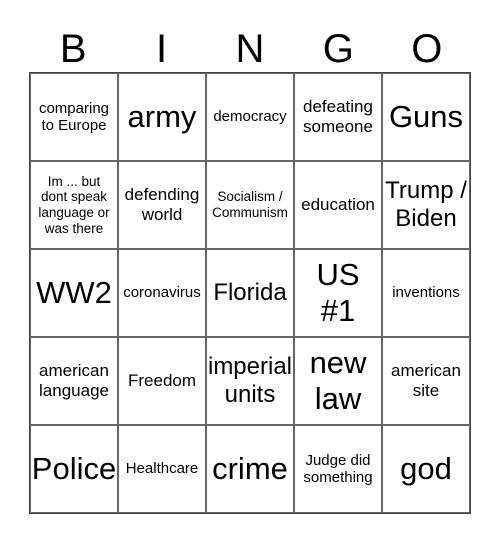 Image resolution: width=500 pixels, height=544 pixels. I want to click on bingo-cell: american site, so click(426, 381).